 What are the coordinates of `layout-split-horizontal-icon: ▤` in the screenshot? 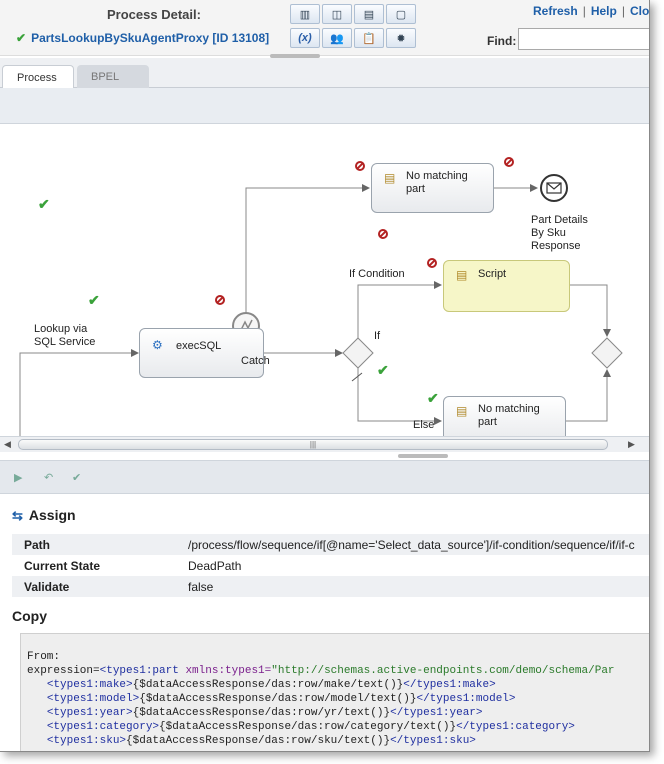 It's located at (369, 14).